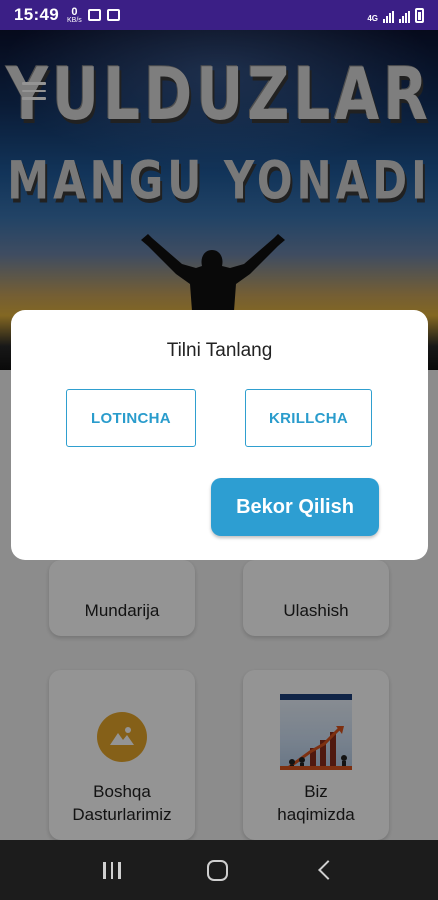 This screenshot has width=438, height=900. Describe the element at coordinates (113, 15) in the screenshot. I see `message-icon` at that location.